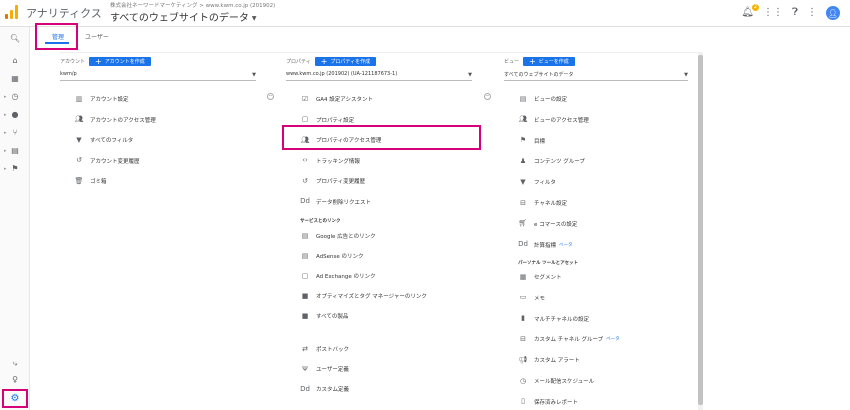  I want to click on home-icon: ⌂, so click(15, 61).